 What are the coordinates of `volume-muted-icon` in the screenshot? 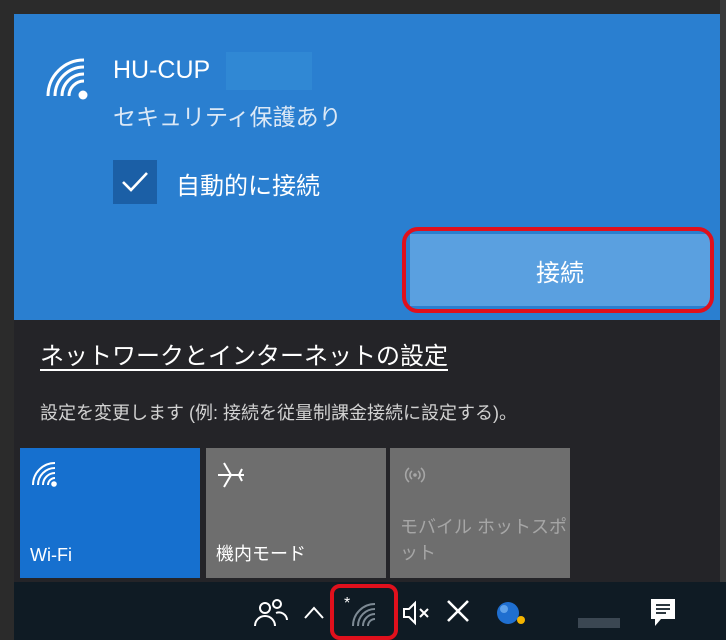 It's located at (418, 613).